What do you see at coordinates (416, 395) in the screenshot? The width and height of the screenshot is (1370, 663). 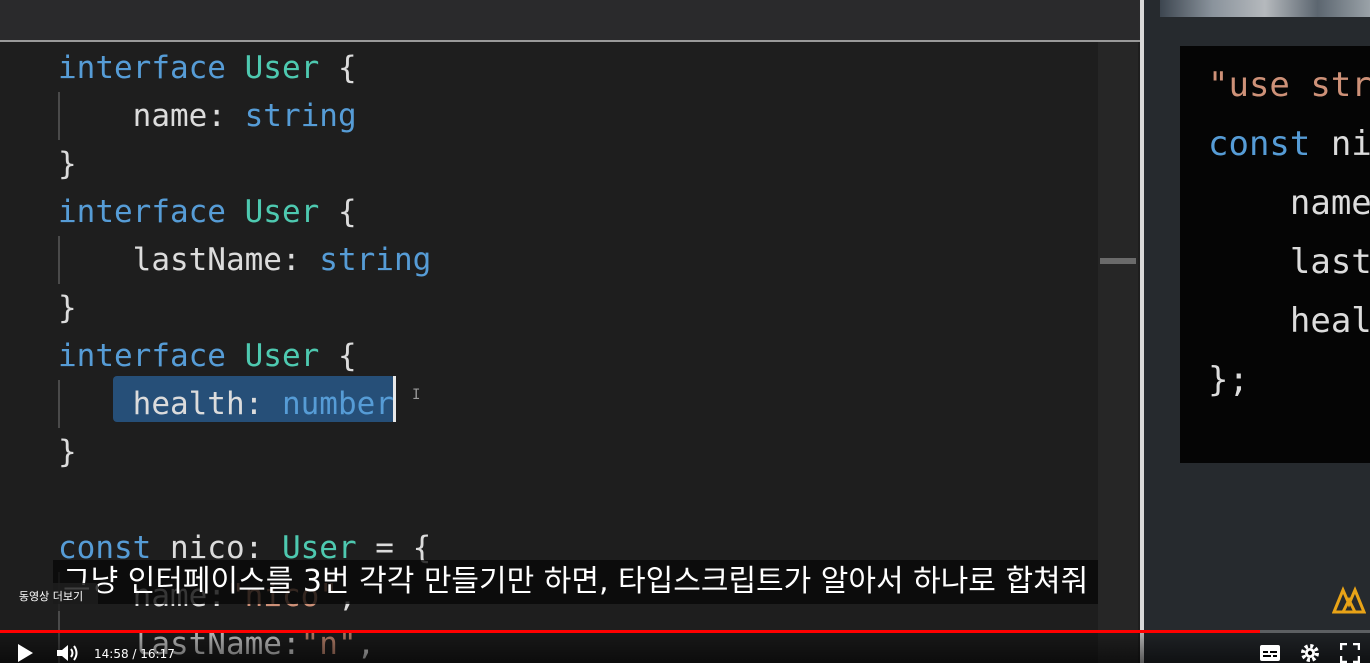 I see `ibeam-cursor-icon: I` at bounding box center [416, 395].